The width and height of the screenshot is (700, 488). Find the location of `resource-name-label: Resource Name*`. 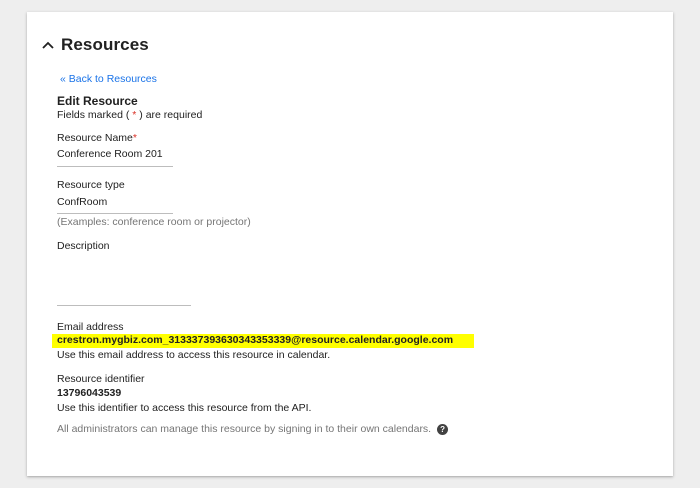

resource-name-label: Resource Name* is located at coordinates (97, 138).